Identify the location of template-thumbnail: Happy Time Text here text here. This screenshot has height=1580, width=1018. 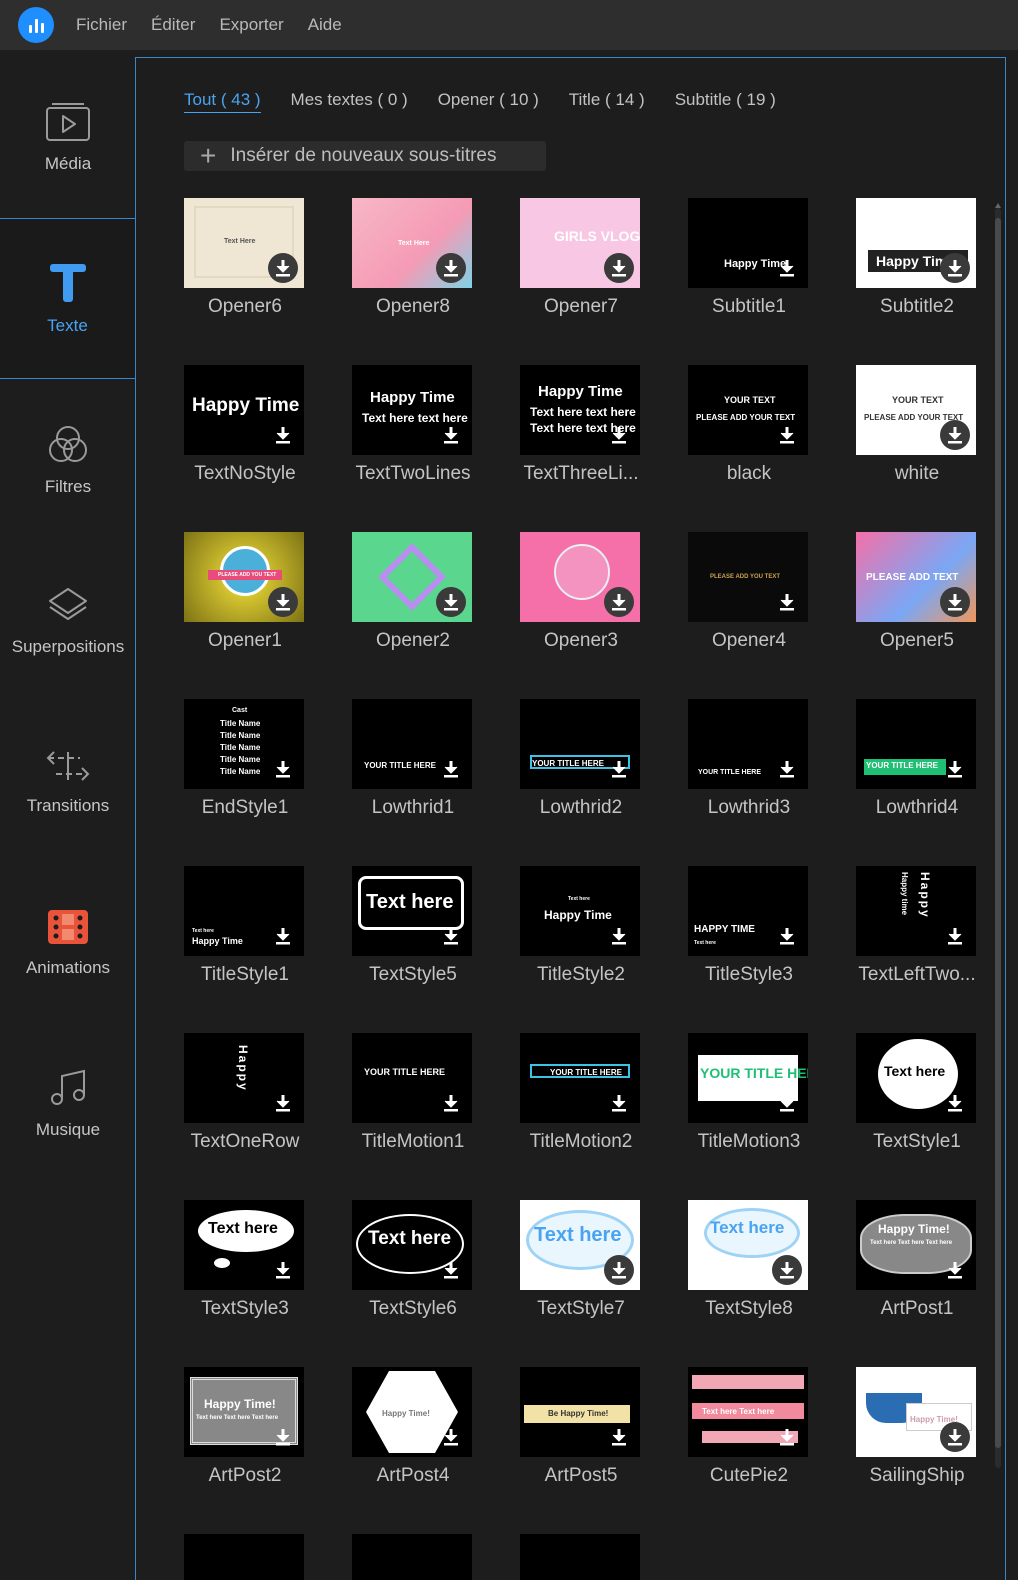
(412, 410).